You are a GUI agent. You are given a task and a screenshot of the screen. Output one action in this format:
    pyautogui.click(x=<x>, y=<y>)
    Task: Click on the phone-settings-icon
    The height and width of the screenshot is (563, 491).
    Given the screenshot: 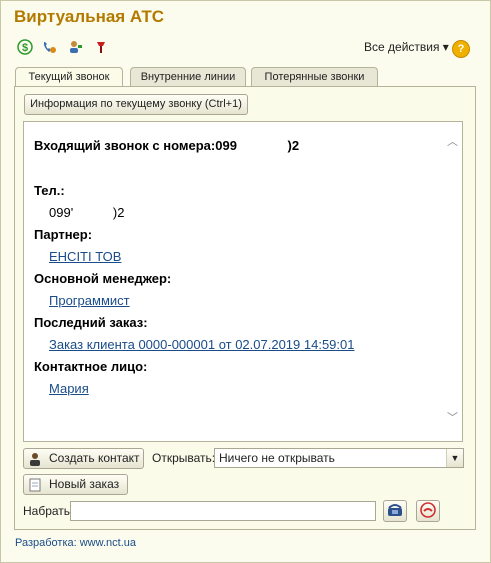 What is the action you would take?
    pyautogui.click(x=49, y=47)
    